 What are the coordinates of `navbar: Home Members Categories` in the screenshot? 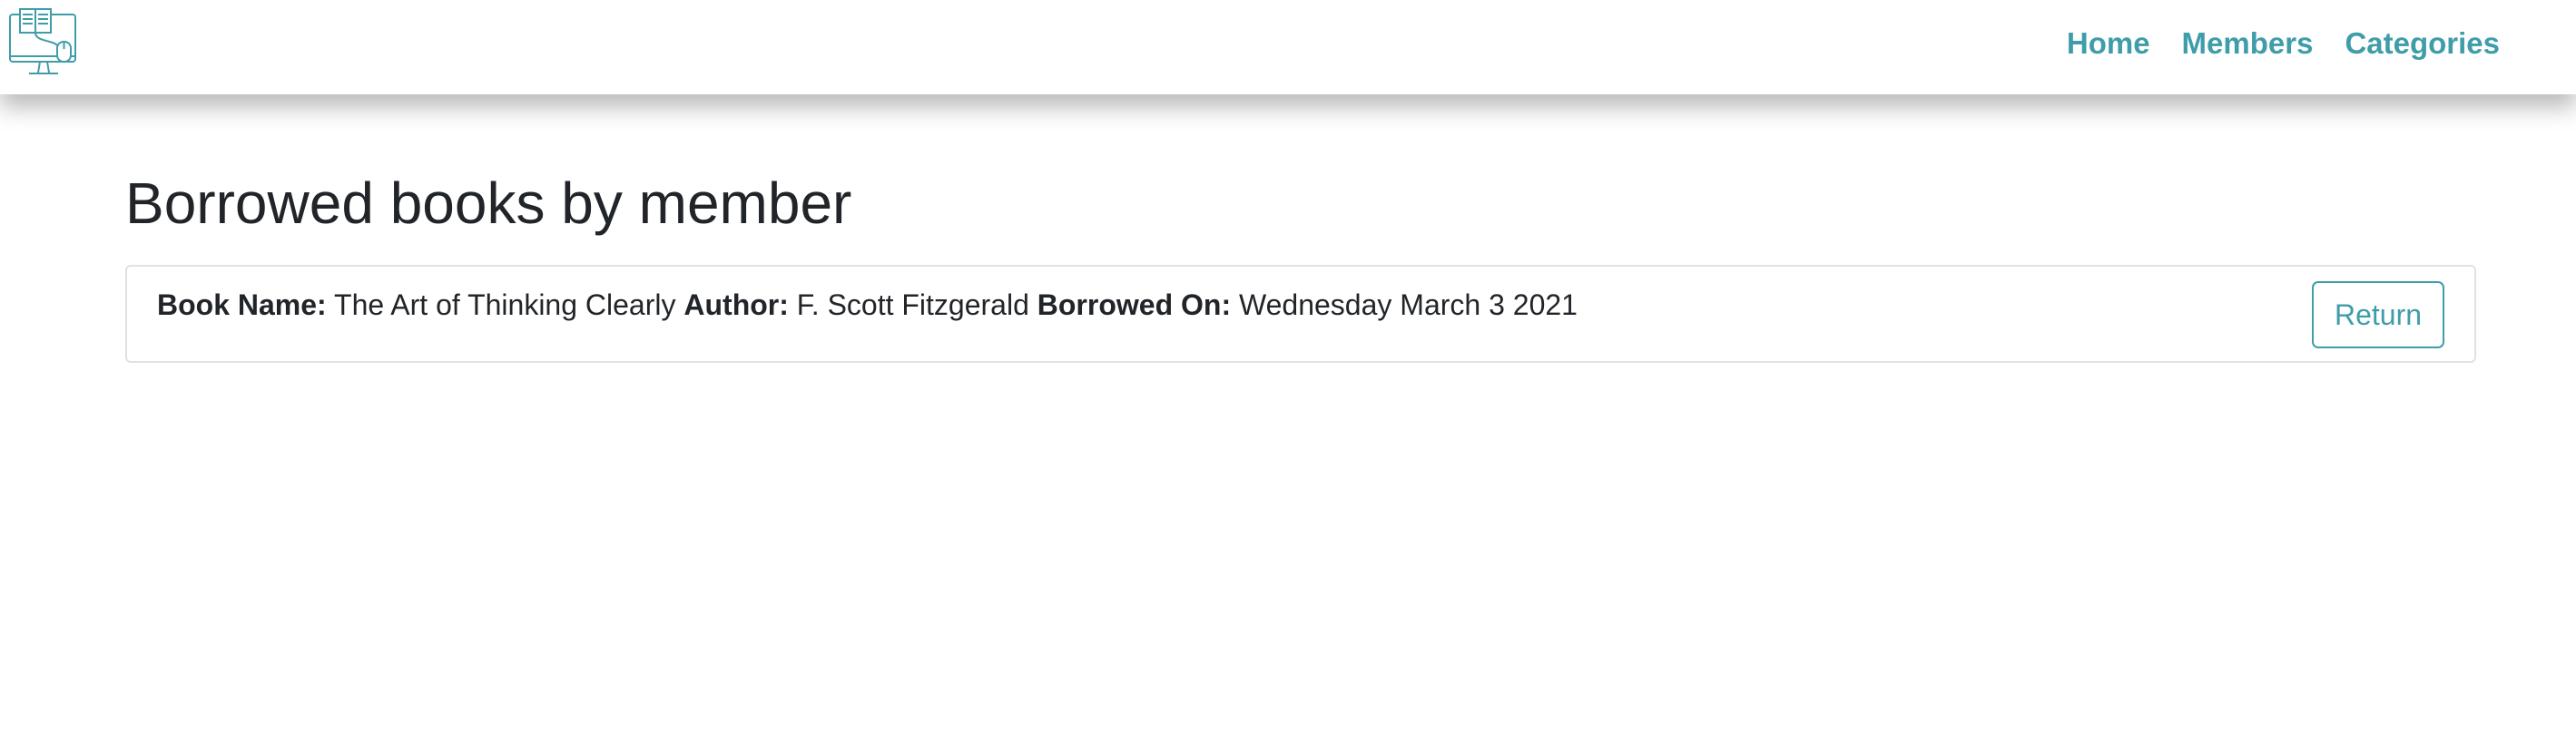 It's located at (1288, 47).